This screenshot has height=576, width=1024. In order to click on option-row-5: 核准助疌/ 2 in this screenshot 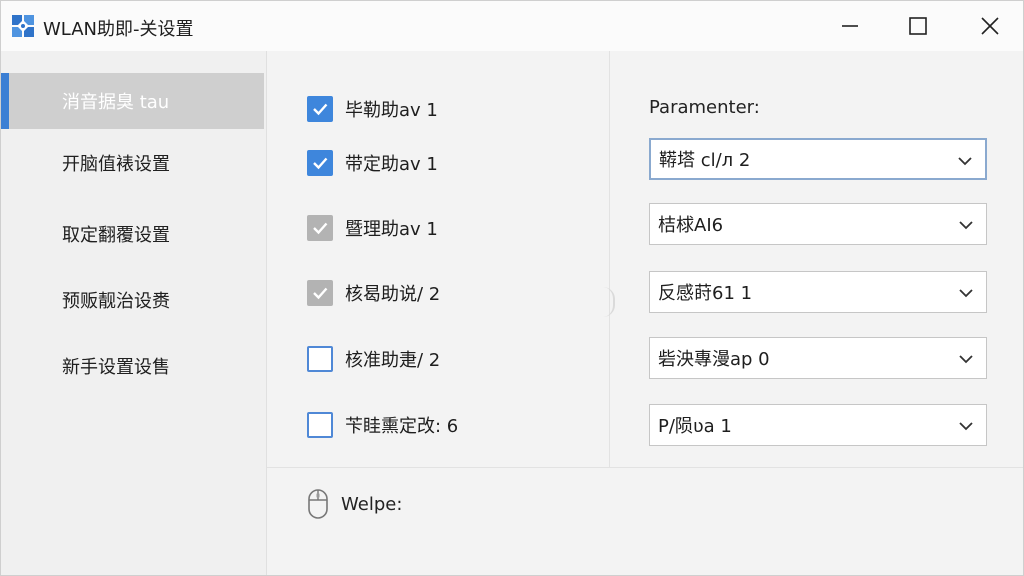, I will do `click(373, 359)`.